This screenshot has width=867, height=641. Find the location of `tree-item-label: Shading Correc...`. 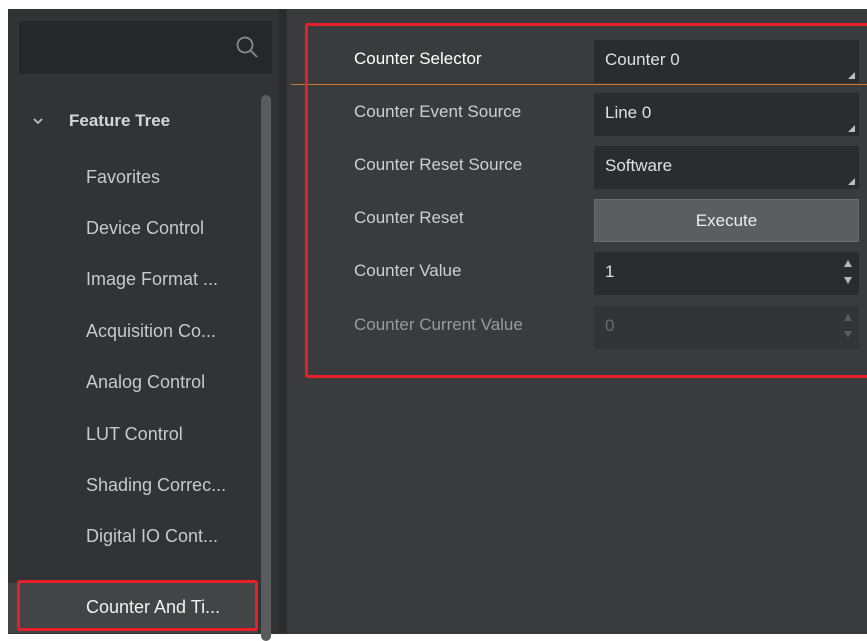

tree-item-label: Shading Correc... is located at coordinates (156, 485).